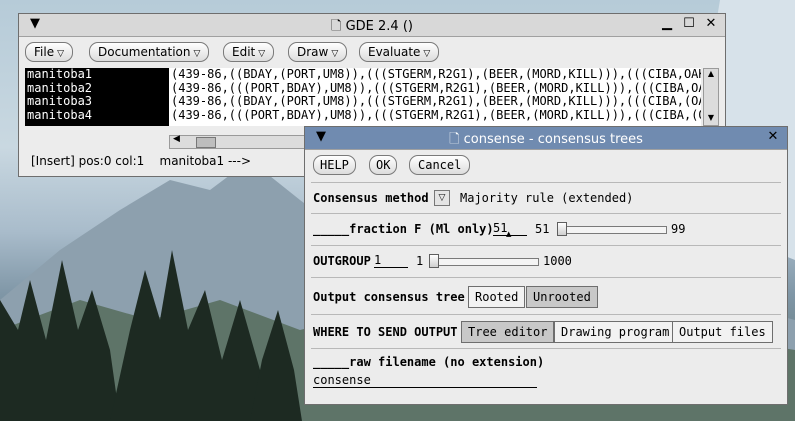 Image resolution: width=795 pixels, height=421 pixels. I want to click on fraction-slider-knob, so click(562, 229).